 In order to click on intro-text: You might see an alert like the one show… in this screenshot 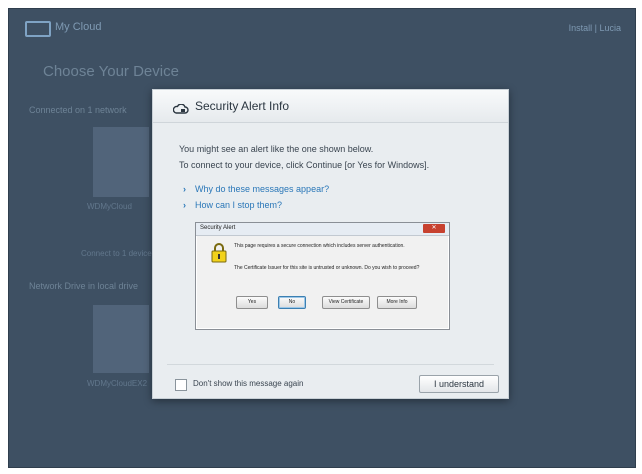, I will do `click(276, 149)`.